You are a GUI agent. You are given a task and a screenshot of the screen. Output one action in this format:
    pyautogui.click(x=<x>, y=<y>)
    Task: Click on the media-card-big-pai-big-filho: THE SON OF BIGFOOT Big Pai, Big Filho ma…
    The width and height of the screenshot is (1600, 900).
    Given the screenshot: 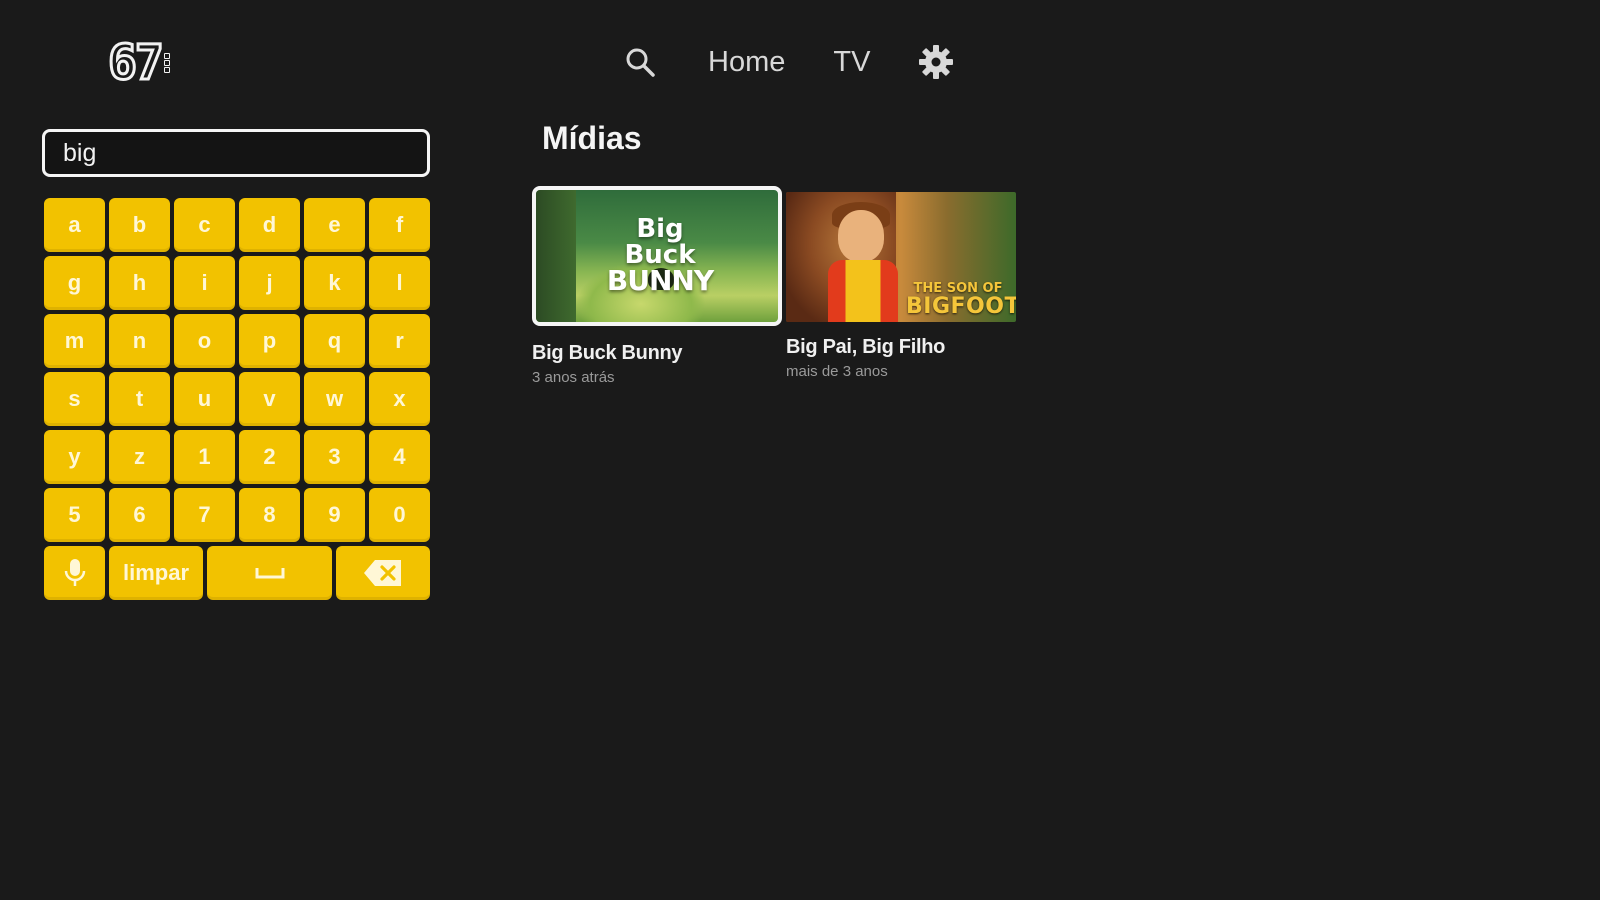 What is the action you would take?
    pyautogui.click(x=901, y=286)
    